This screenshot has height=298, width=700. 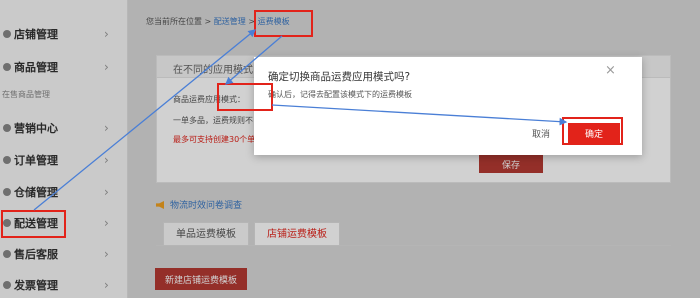 I want to click on cancel-button: 取消, so click(x=541, y=133).